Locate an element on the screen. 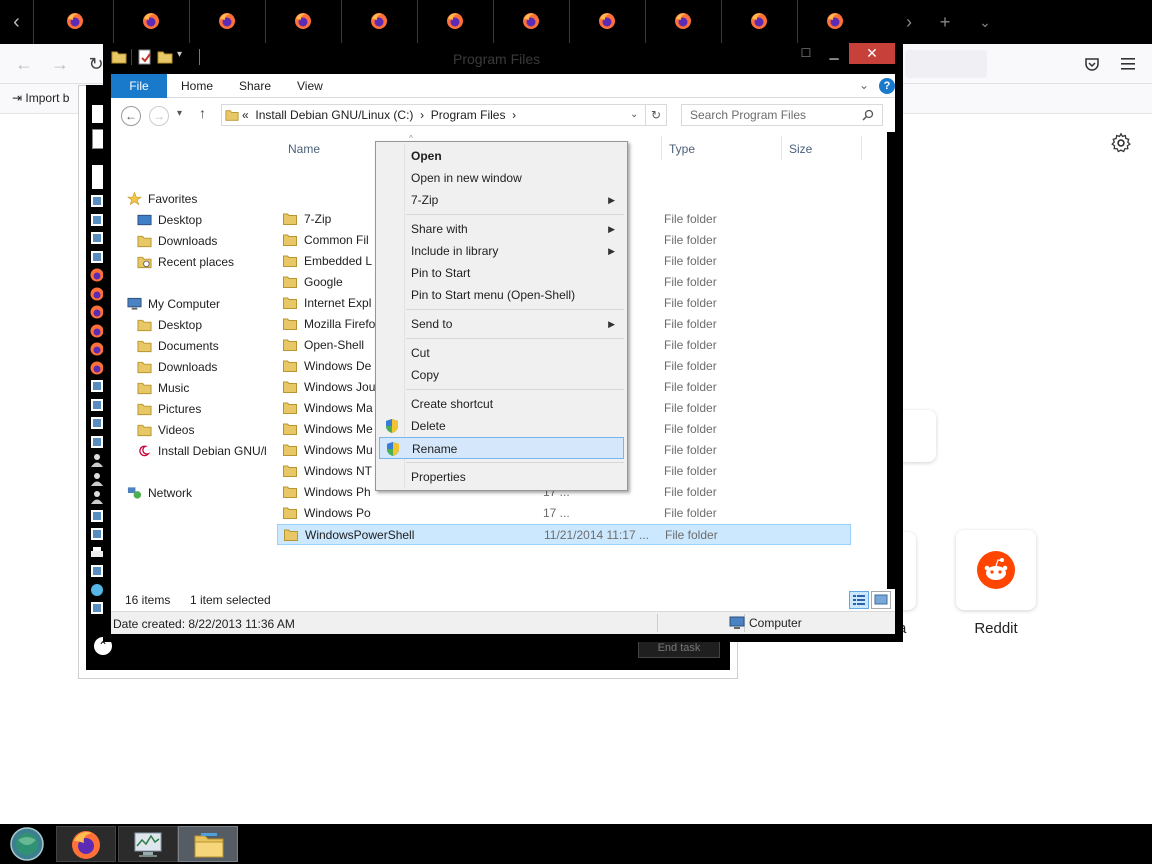 The image size is (1152, 864). list-all-tabs-icon: ⌄ is located at coordinates (985, 22).